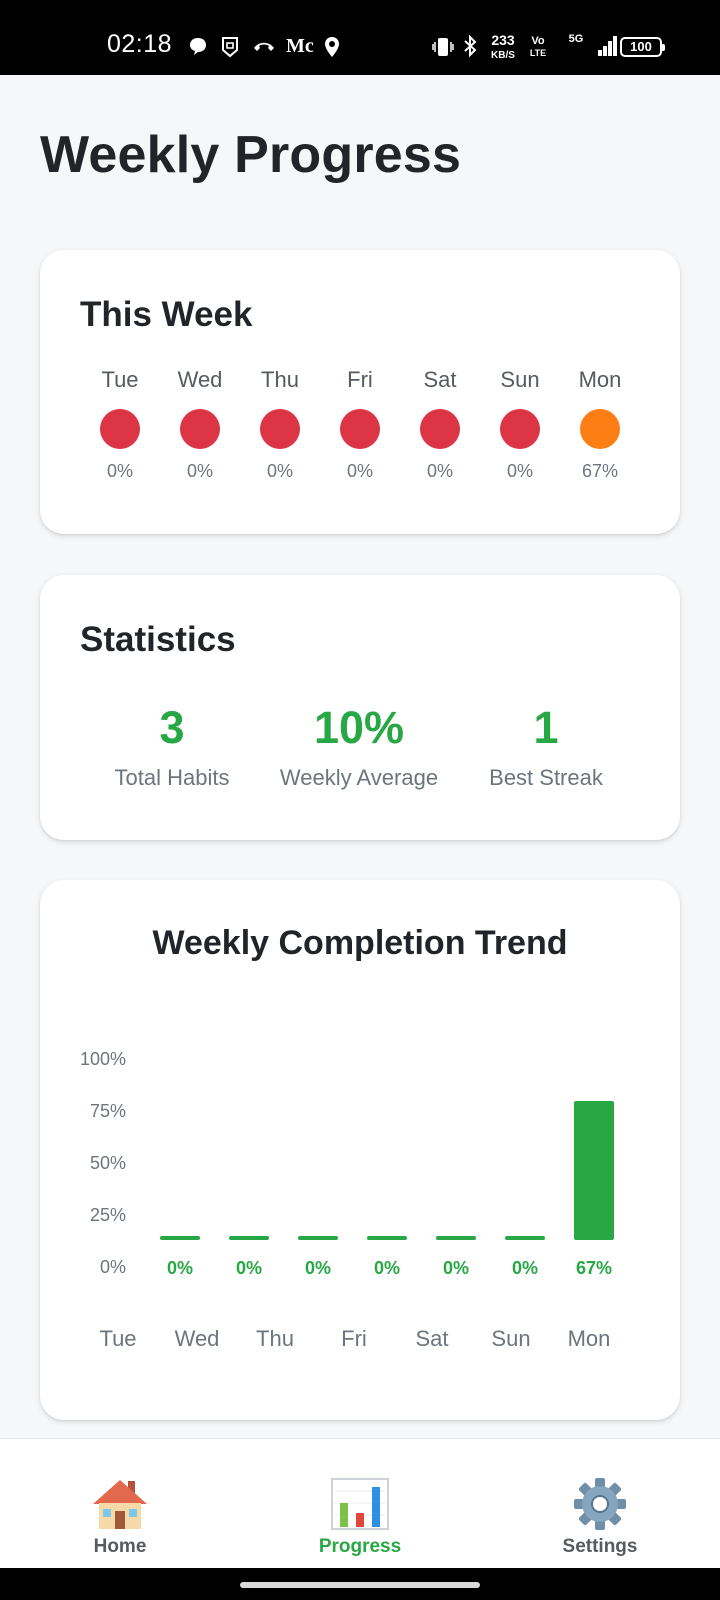 The width and height of the screenshot is (720, 1600). What do you see at coordinates (118, 1338) in the screenshot?
I see `x-axis-label: Tue` at bounding box center [118, 1338].